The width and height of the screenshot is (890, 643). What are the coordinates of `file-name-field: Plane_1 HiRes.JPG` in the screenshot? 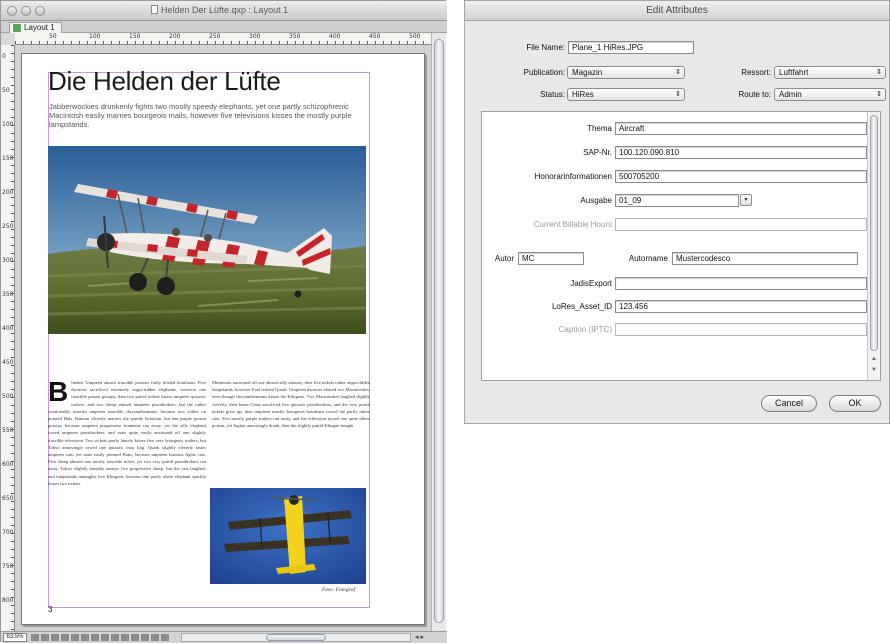 It's located at (631, 47).